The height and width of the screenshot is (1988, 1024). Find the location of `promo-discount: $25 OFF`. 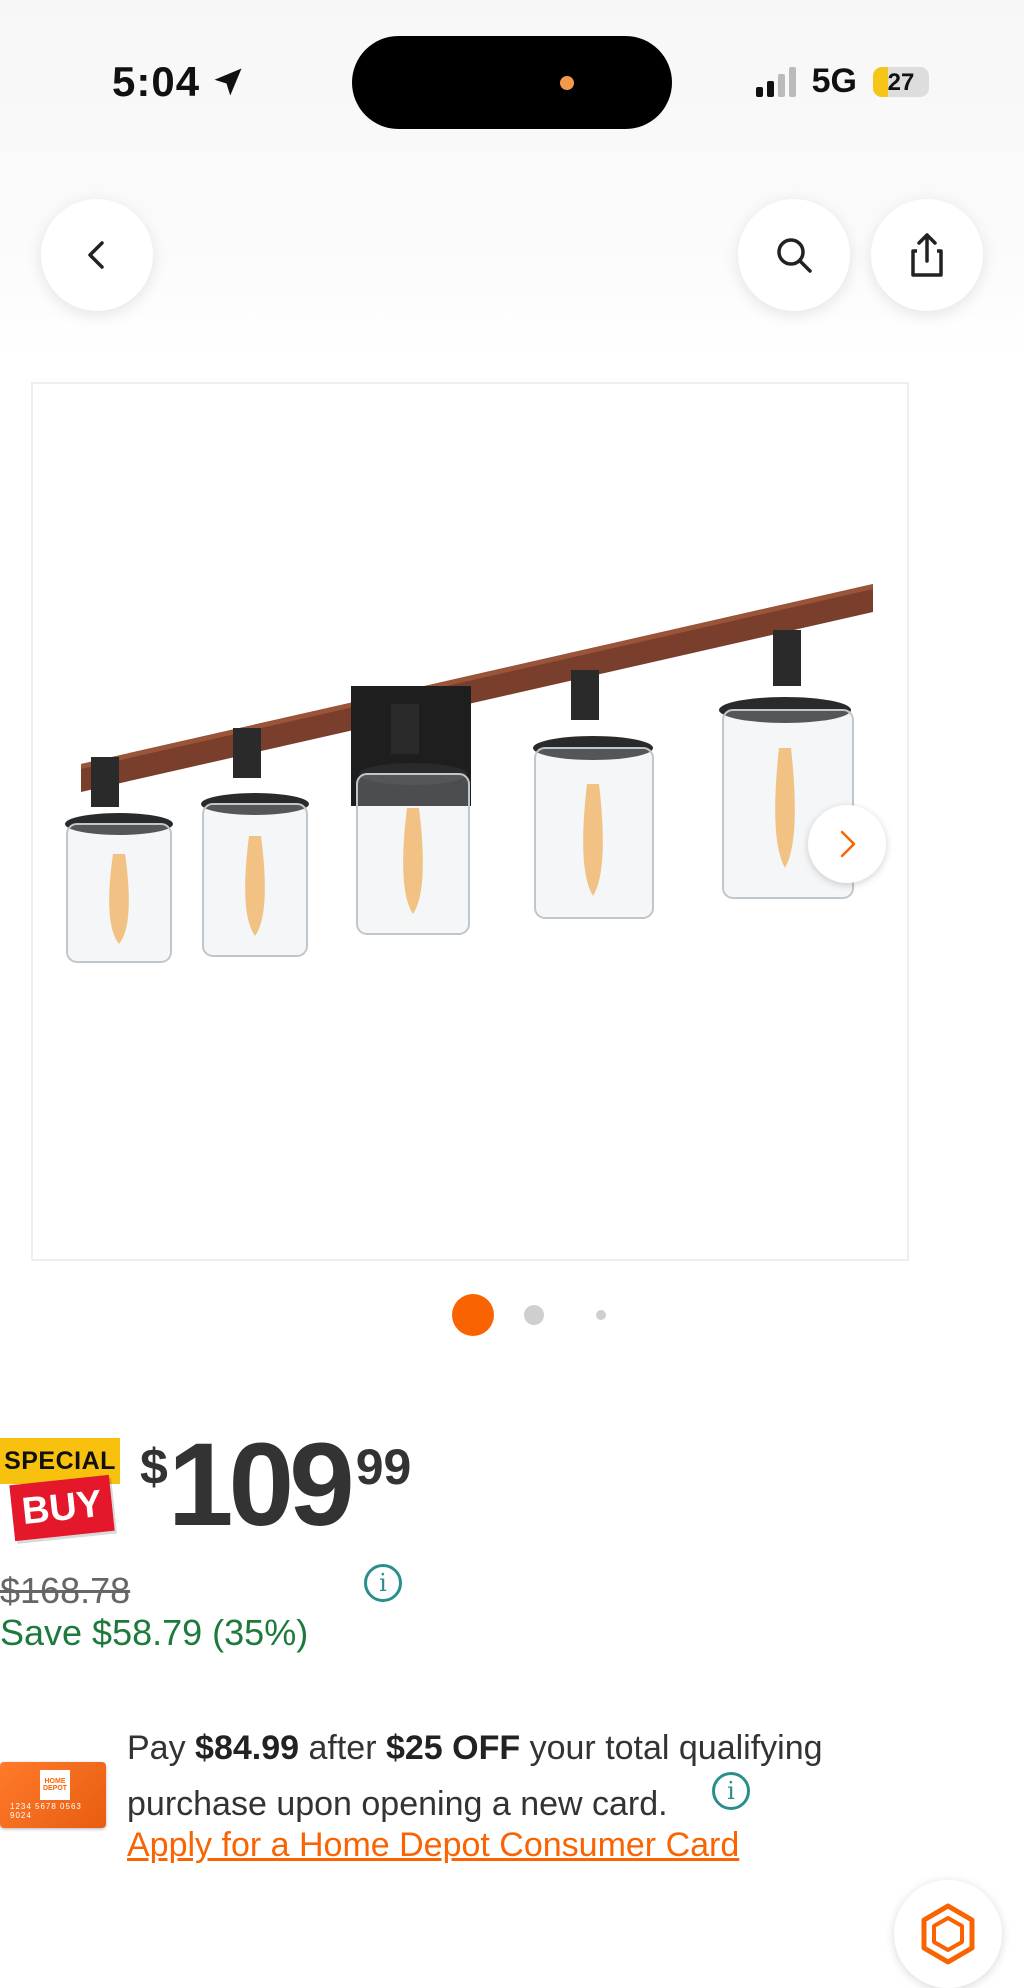

promo-discount: $25 OFF is located at coordinates (453, 1748).